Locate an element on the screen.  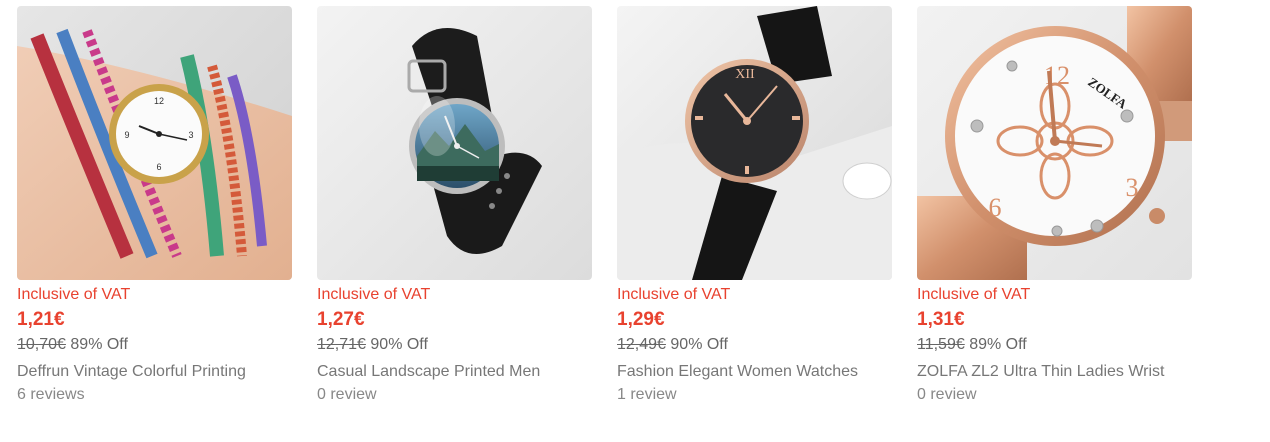
price-comparison: 12,71€ 90% Off is located at coordinates (454, 345).